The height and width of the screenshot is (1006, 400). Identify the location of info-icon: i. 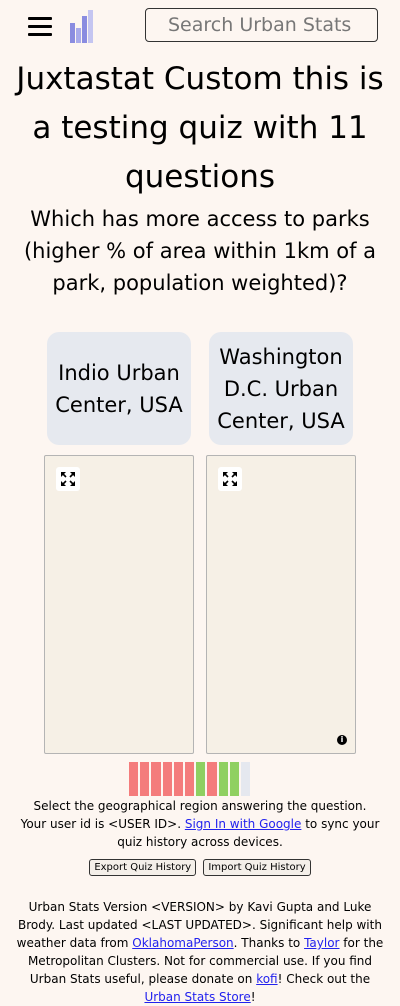
(342, 740).